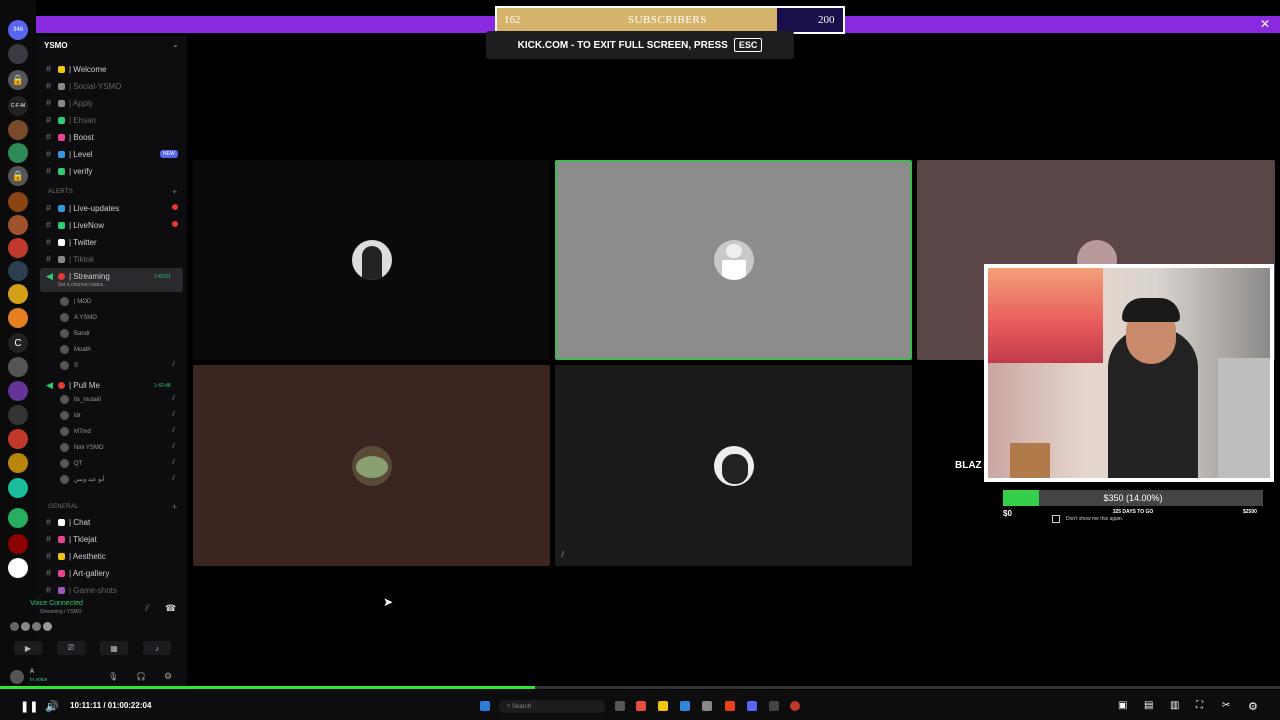 The image size is (1280, 720). I want to click on soundboard-button: ♪, so click(157, 648).